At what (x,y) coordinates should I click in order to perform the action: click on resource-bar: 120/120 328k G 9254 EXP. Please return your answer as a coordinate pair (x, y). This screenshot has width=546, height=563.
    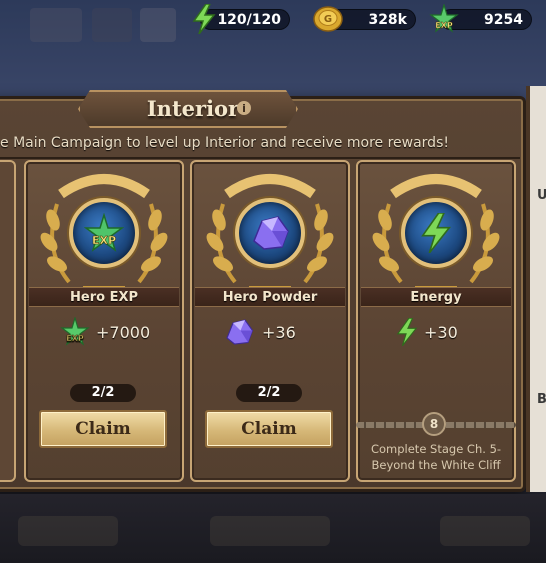
    Looking at the image, I should click on (273, 21).